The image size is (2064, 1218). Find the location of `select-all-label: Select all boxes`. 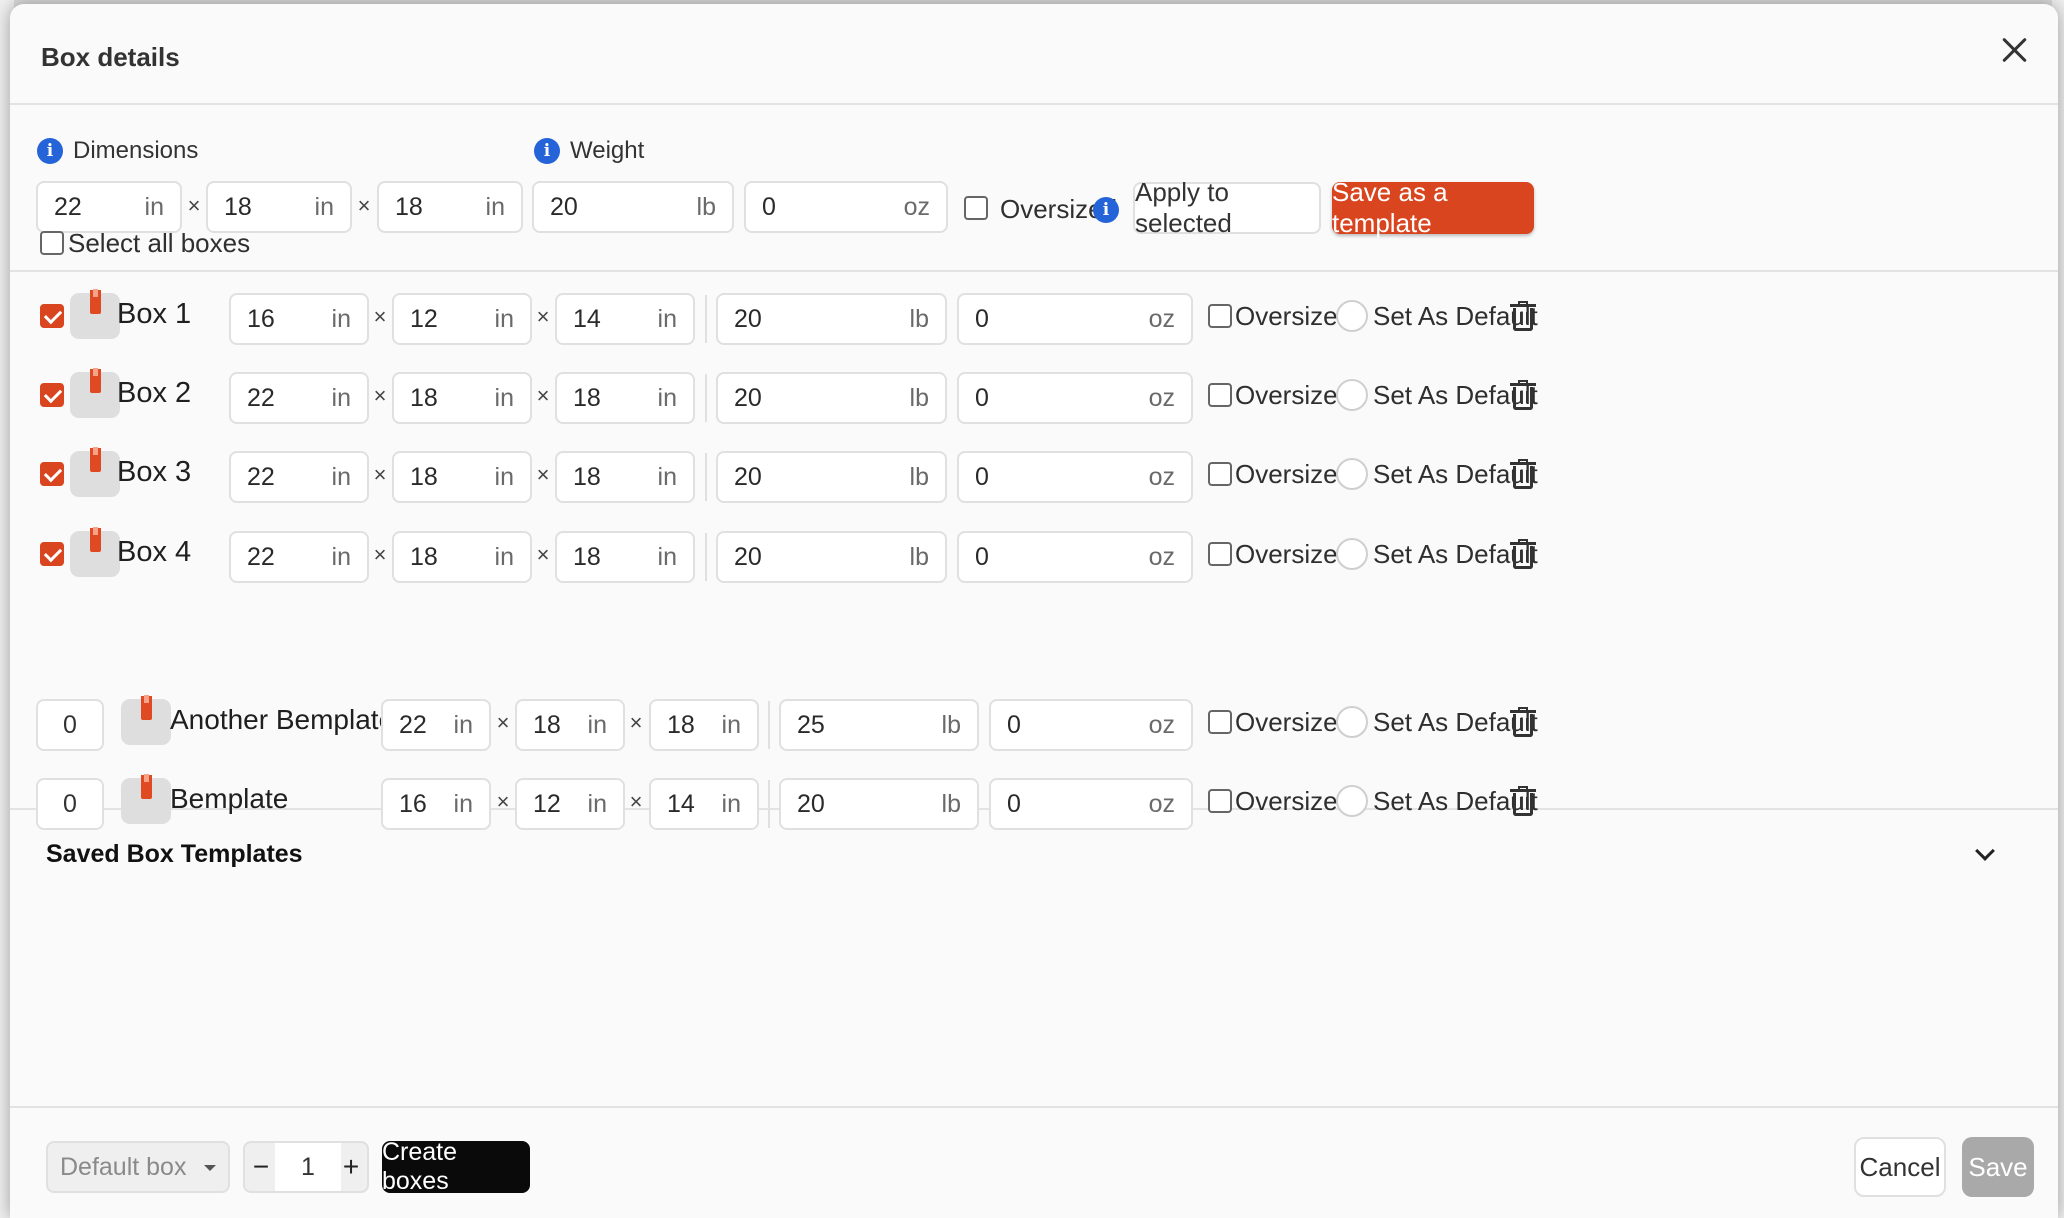

select-all-label: Select all boxes is located at coordinates (159, 243).